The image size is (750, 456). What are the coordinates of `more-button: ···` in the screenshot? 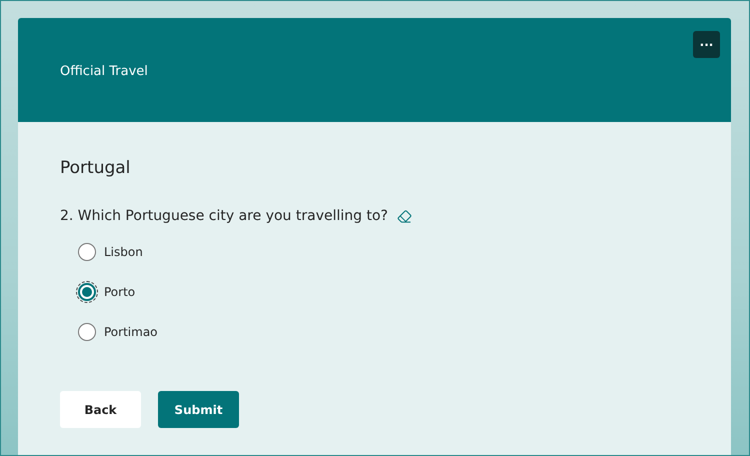 It's located at (706, 44).